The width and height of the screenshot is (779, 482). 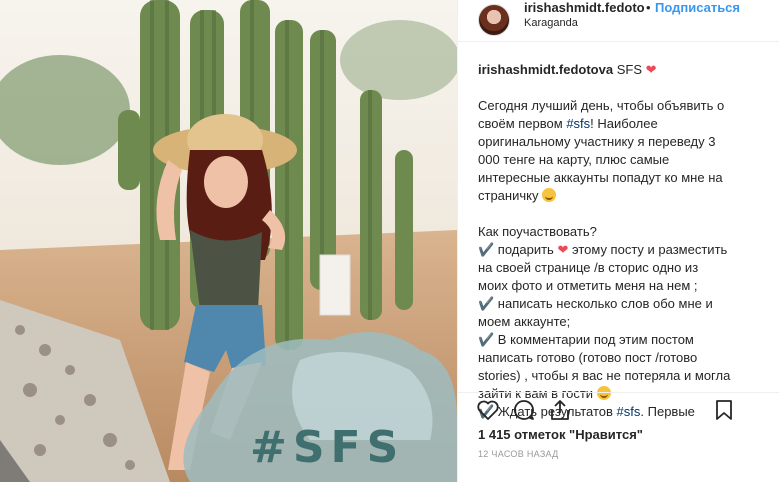 What do you see at coordinates (488, 412) in the screenshot?
I see `heart-icon` at bounding box center [488, 412].